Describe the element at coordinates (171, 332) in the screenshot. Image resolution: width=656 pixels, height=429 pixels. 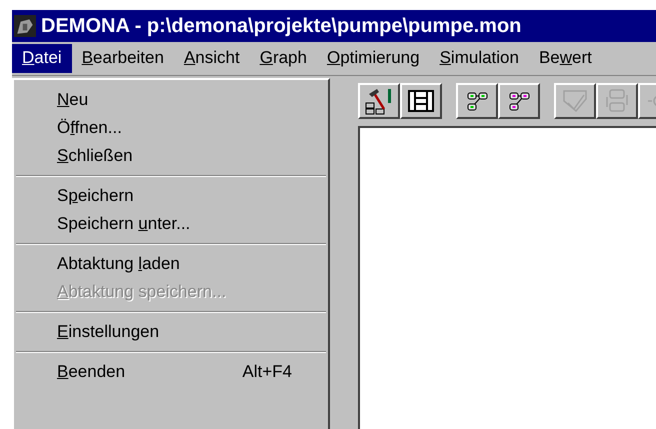
I see `menu-item: Einstellungen` at that location.